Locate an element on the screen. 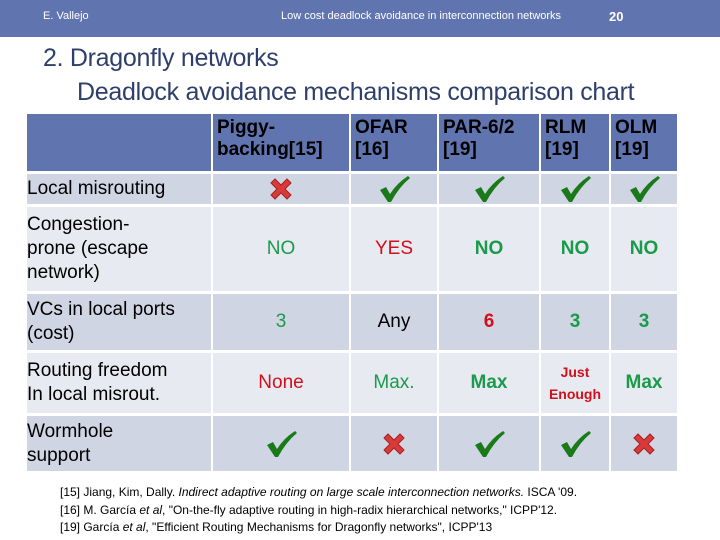  table-cell: YES is located at coordinates (395, 250).